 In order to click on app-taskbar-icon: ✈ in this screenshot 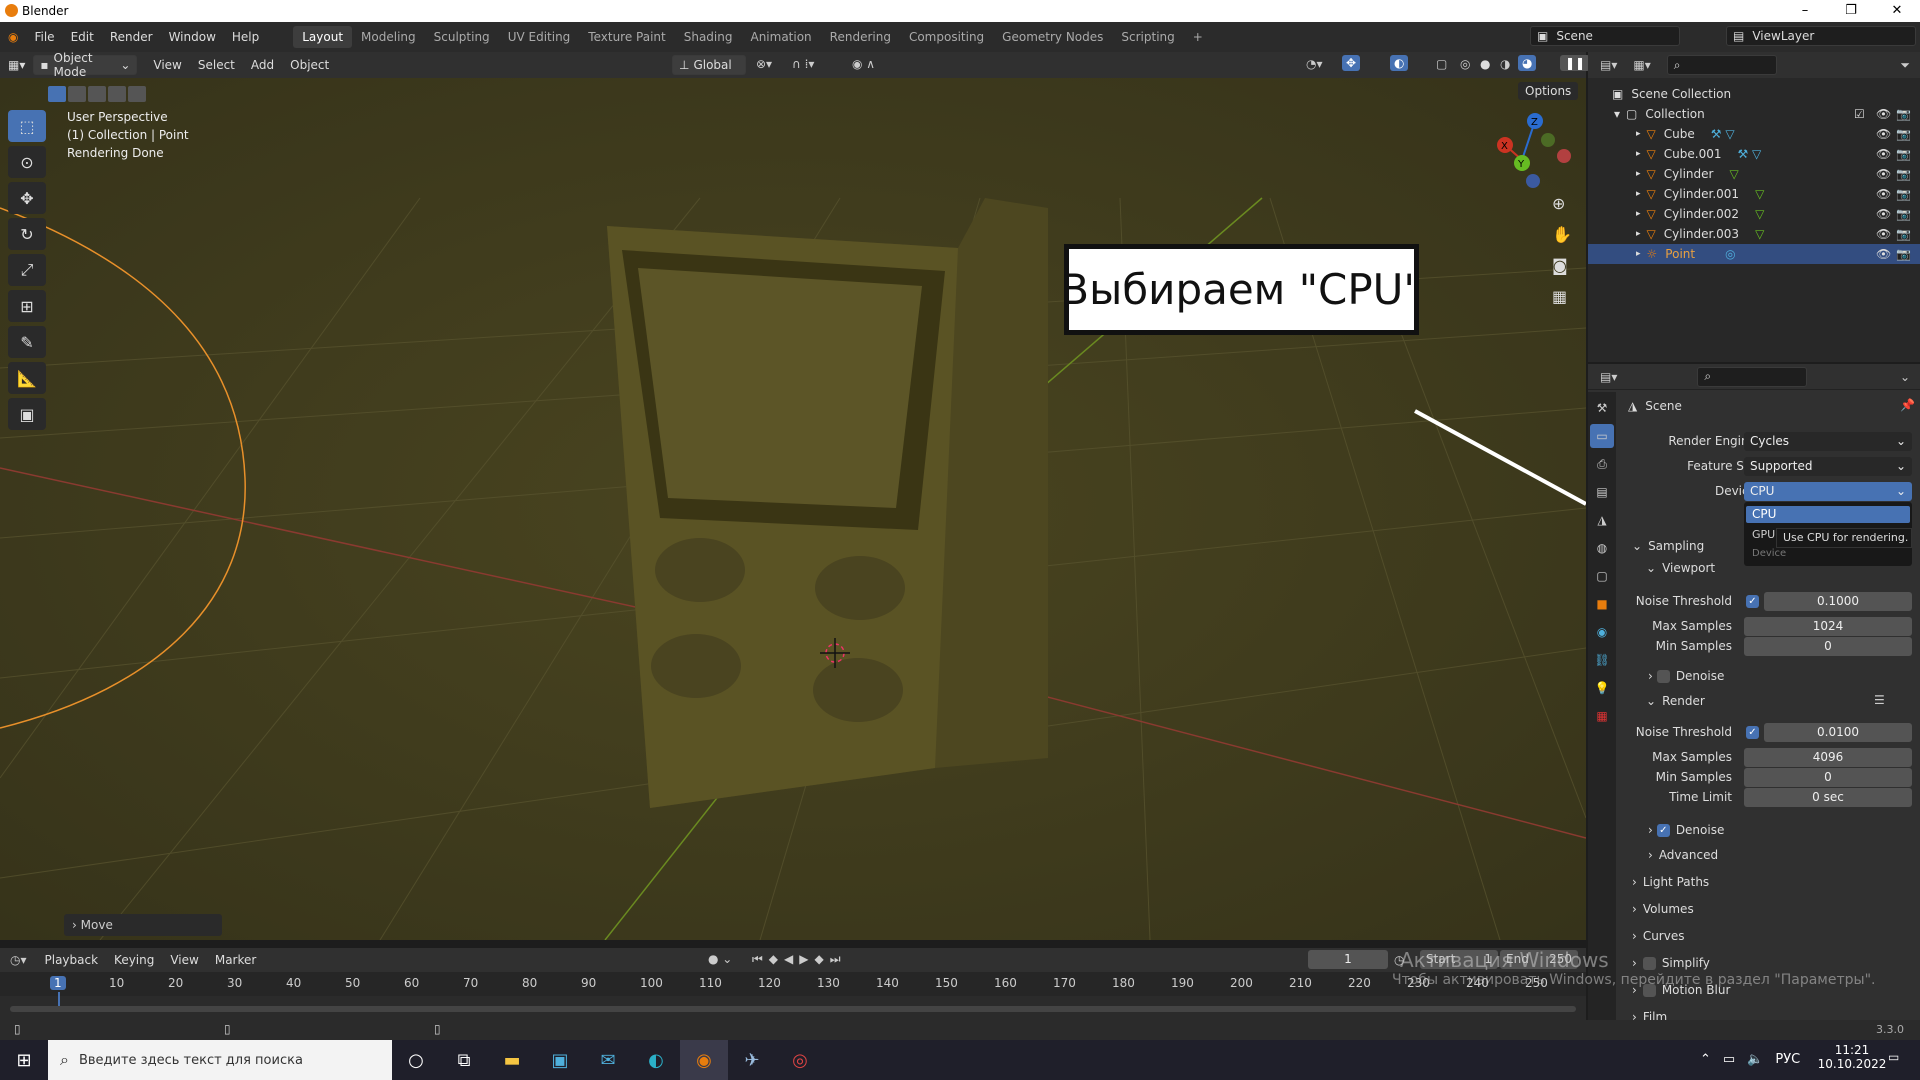, I will do `click(752, 1060)`.